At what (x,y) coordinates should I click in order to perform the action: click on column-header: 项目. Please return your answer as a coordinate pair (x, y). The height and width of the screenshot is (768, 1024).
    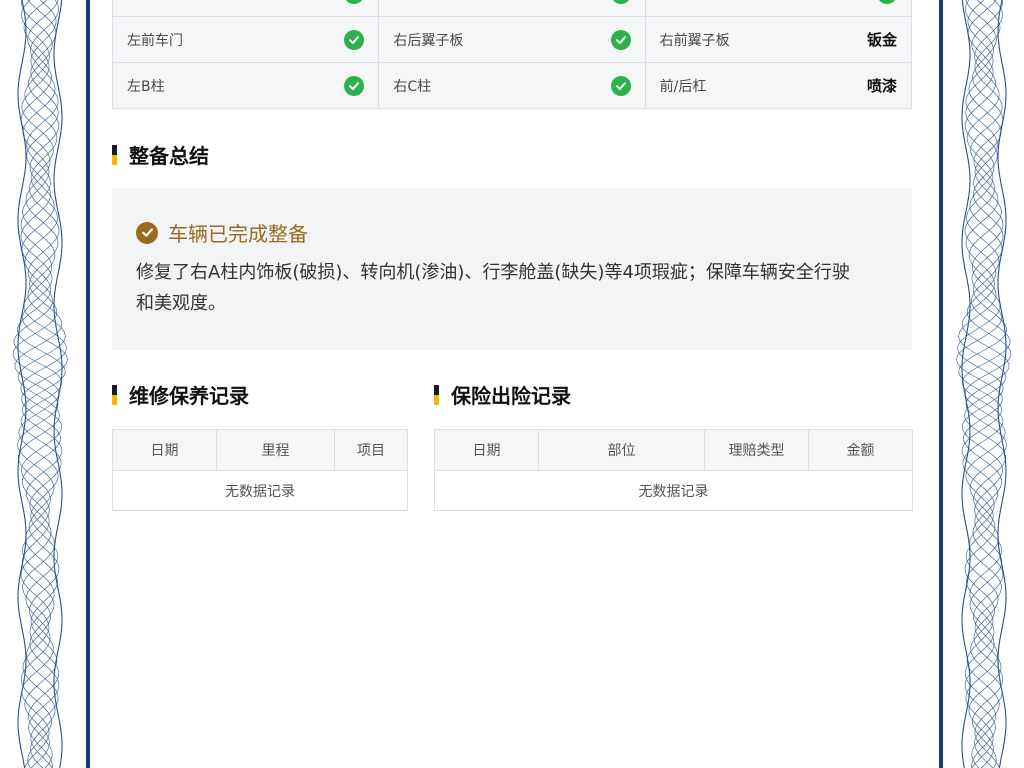
    Looking at the image, I should click on (371, 450).